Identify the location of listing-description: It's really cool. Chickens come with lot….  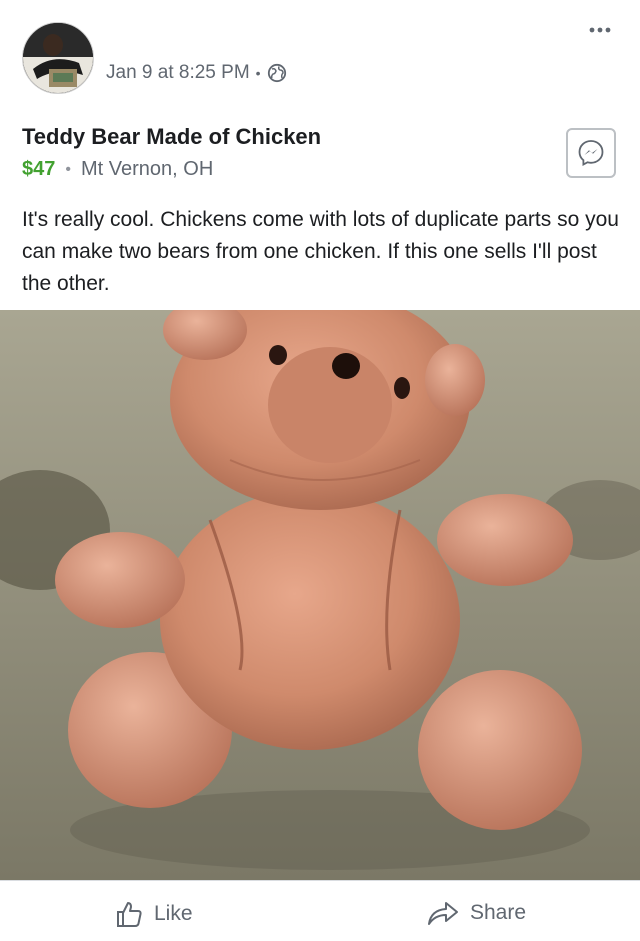
(320, 251).